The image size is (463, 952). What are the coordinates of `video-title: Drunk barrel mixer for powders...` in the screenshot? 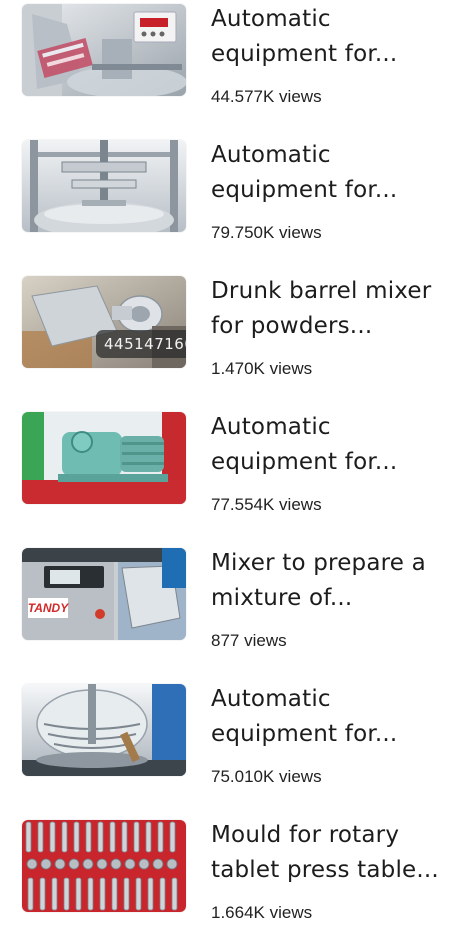 It's located at (331, 309).